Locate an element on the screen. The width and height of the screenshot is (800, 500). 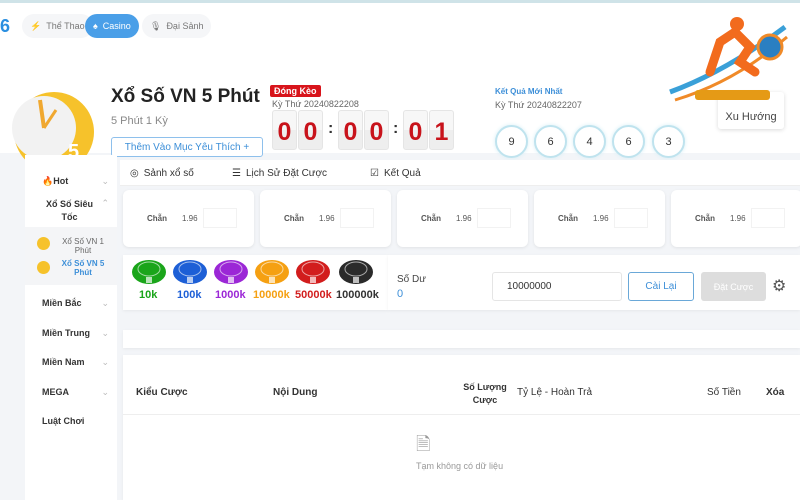
chevron-up-icon: ⌃ is located at coordinates (105, 203).